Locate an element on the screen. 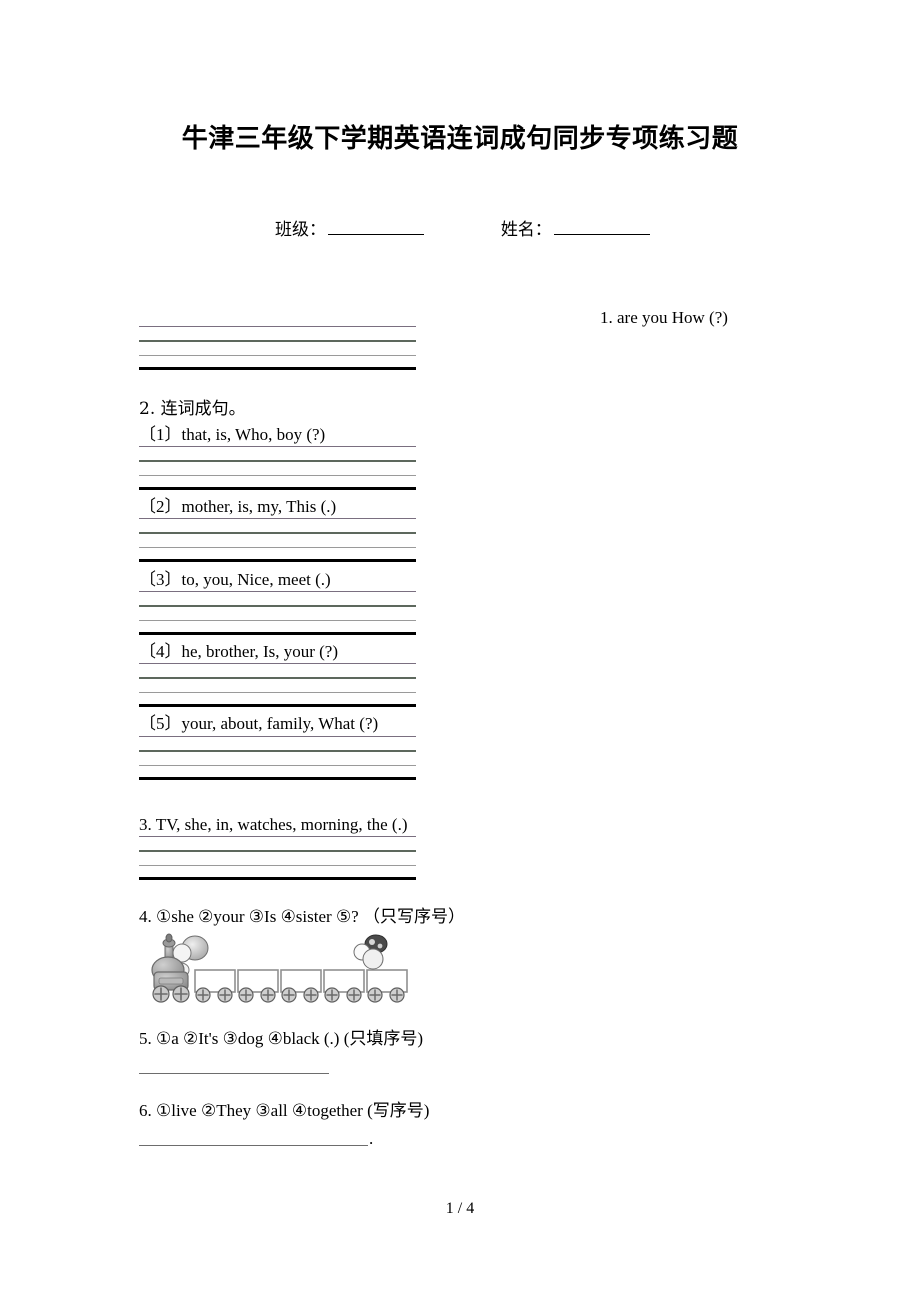 This screenshot has width=920, height=1302. question-2-item-3-answer-lines is located at coordinates (277, 613).